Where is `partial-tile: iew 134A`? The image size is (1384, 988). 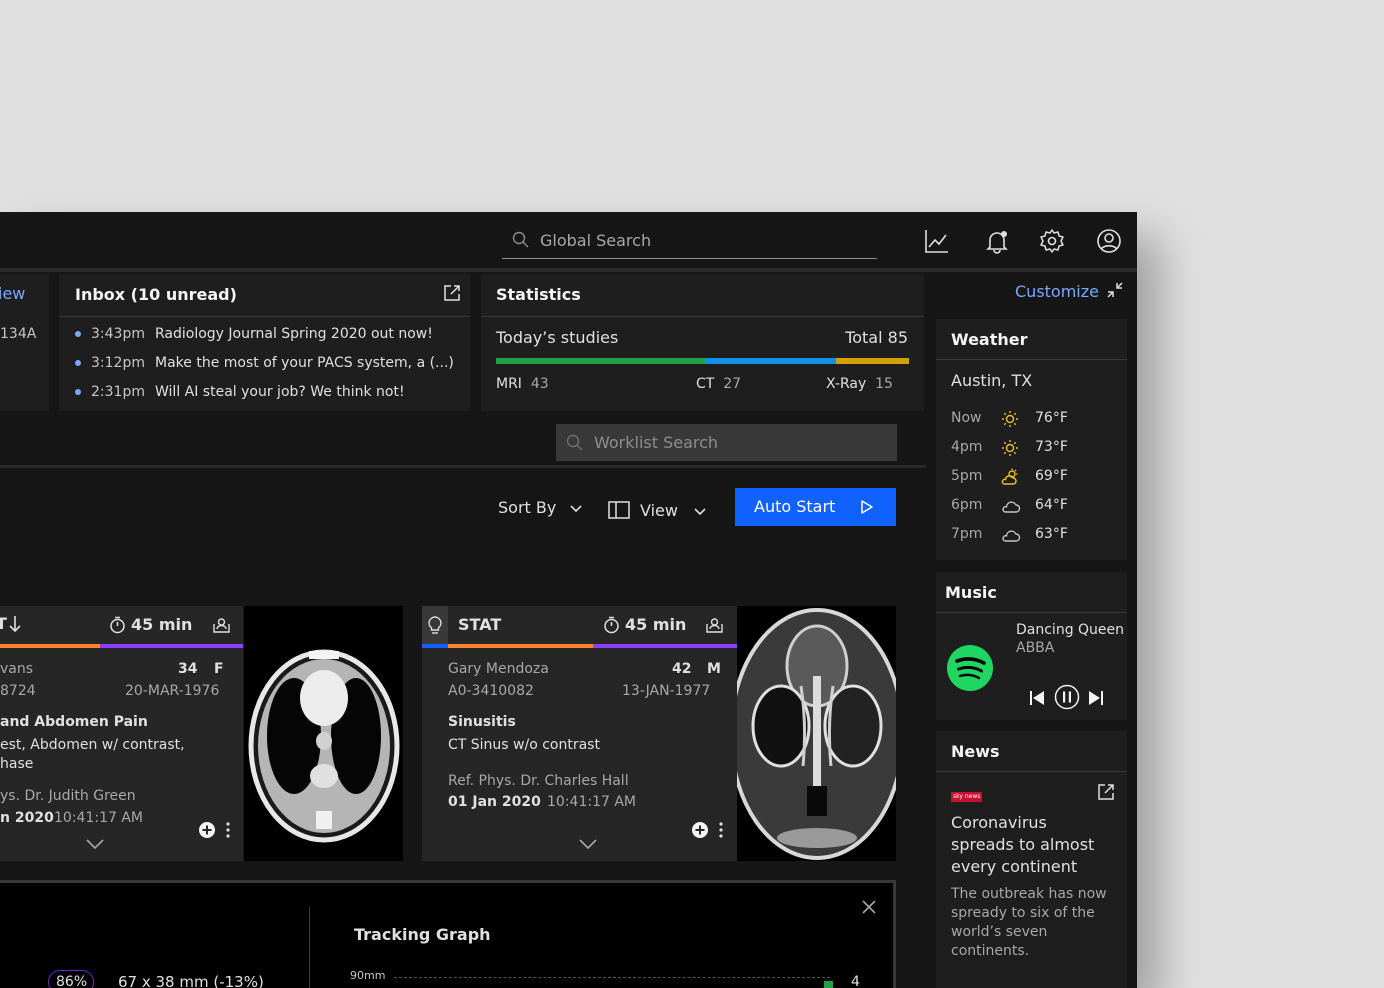 partial-tile: iew 134A is located at coordinates (24, 342).